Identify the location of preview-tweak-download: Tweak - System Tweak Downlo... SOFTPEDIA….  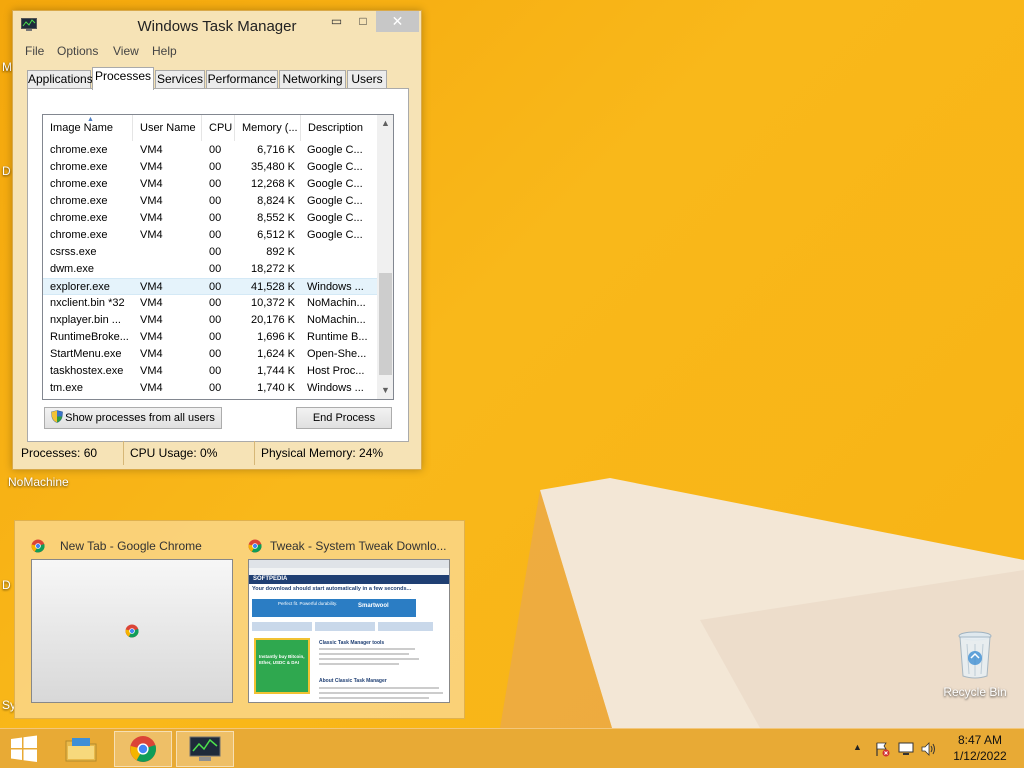
(350, 620).